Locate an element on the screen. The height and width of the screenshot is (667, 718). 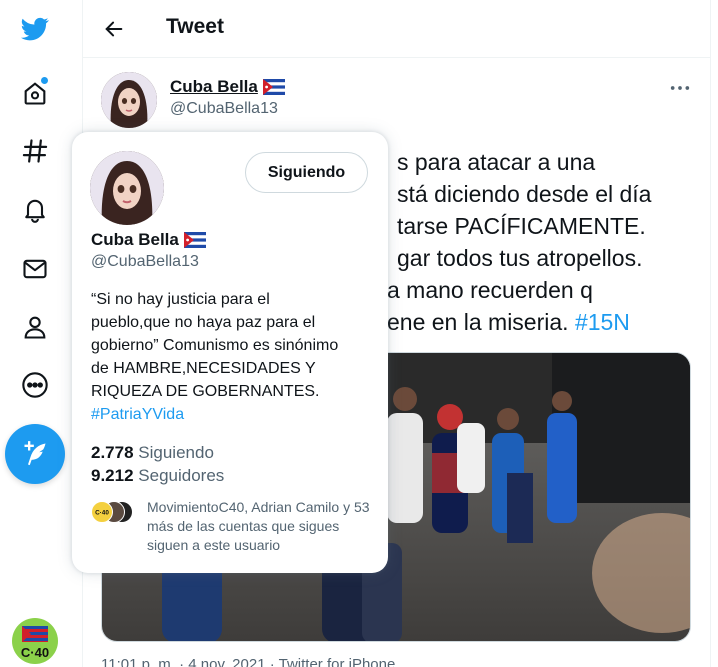
tweet-text-line: ene en la miseria. #15N is located at coordinates (508, 322).